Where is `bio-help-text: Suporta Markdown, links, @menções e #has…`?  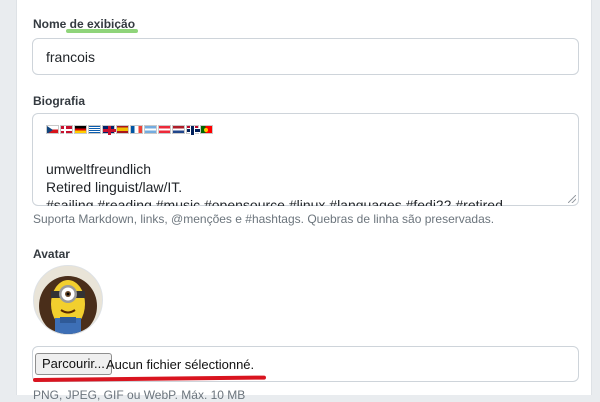 bio-help-text: Suporta Markdown, links, @menções e #has… is located at coordinates (264, 219).